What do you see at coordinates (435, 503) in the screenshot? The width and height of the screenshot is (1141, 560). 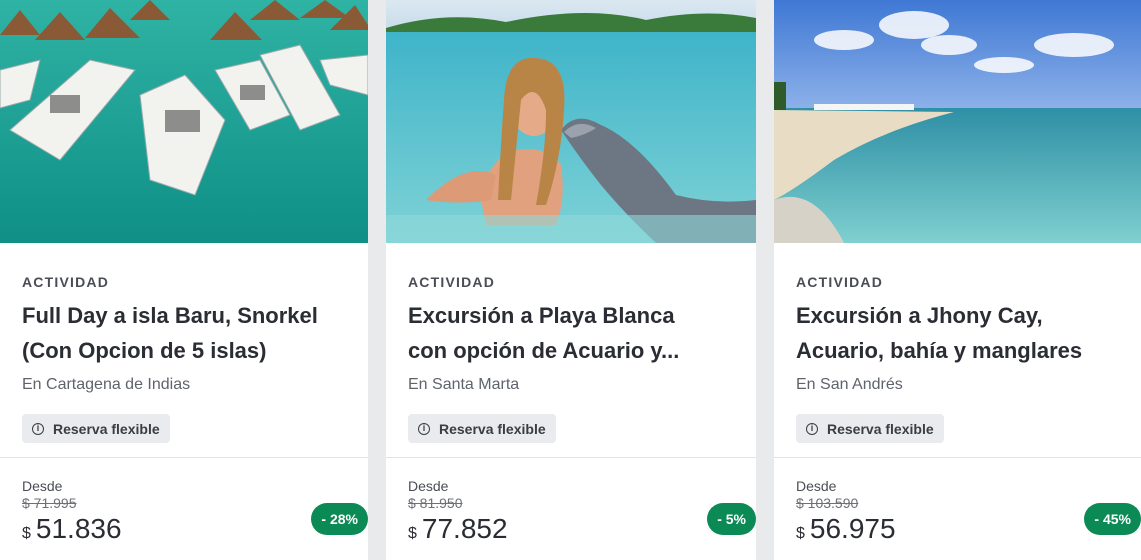 I see `original-price: $ 81.950` at bounding box center [435, 503].